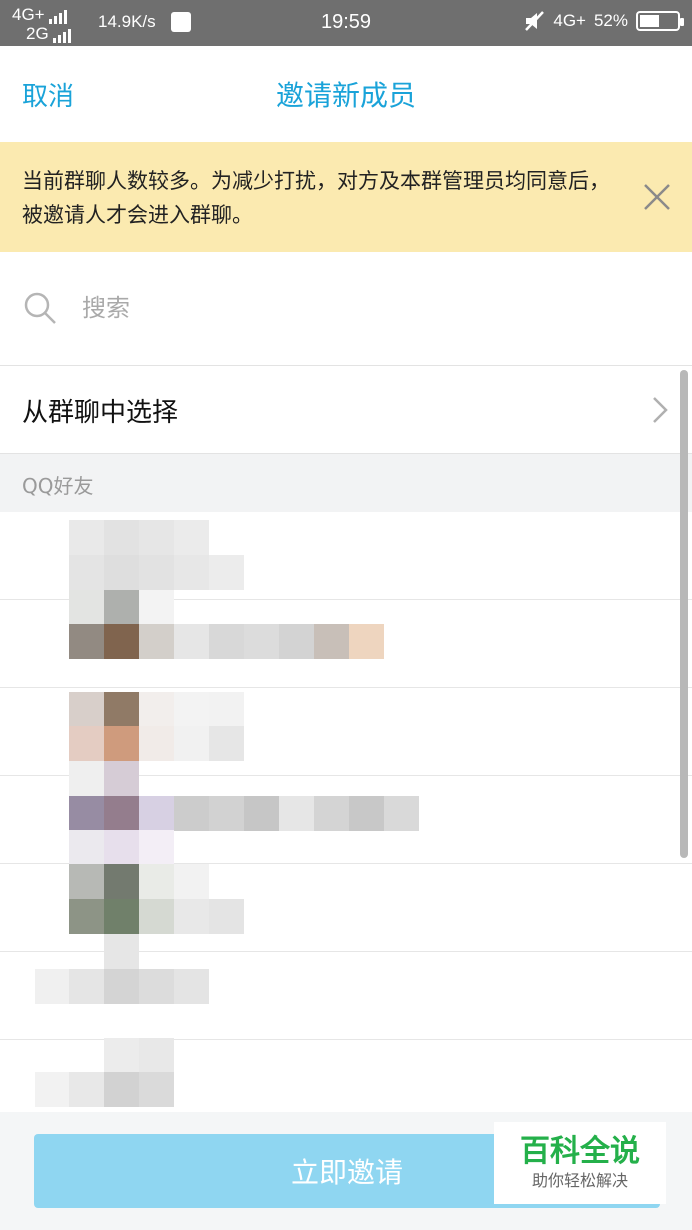 Image resolution: width=692 pixels, height=1230 pixels. I want to click on select-from-group-label: 从群聊中选择, so click(100, 413).